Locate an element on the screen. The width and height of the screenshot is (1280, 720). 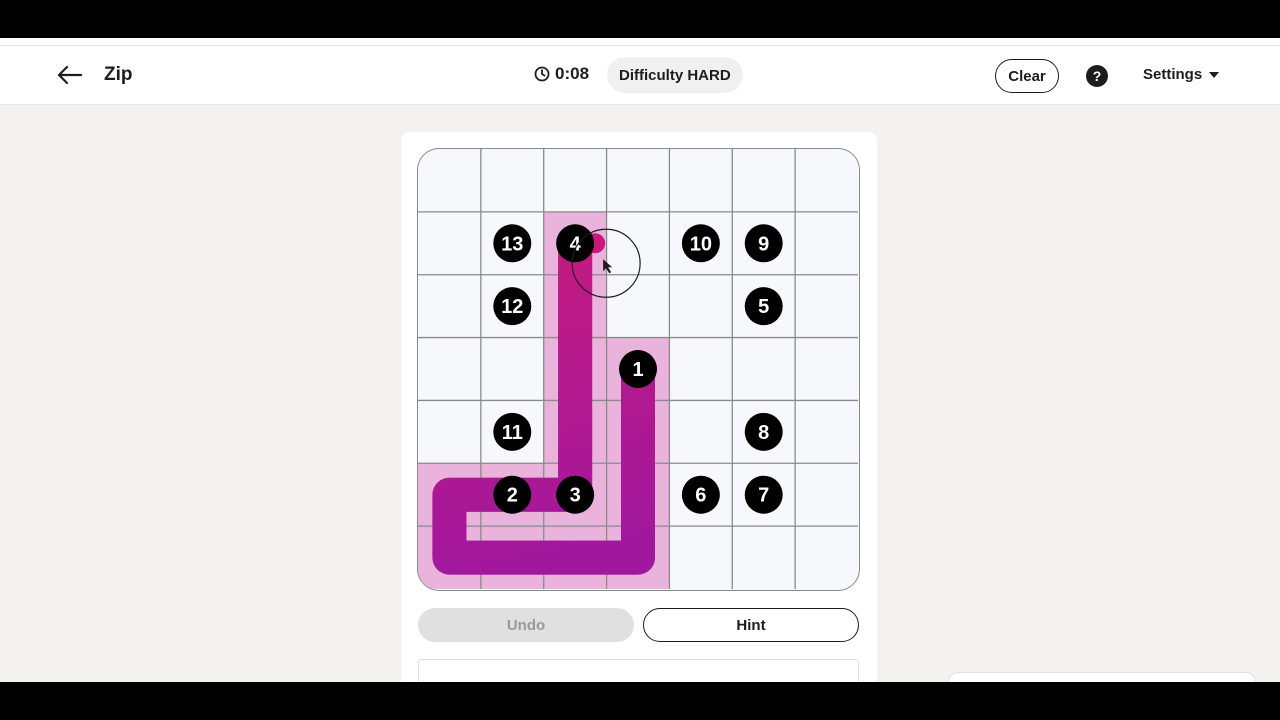
number-label: 6 is located at coordinates (700, 496).